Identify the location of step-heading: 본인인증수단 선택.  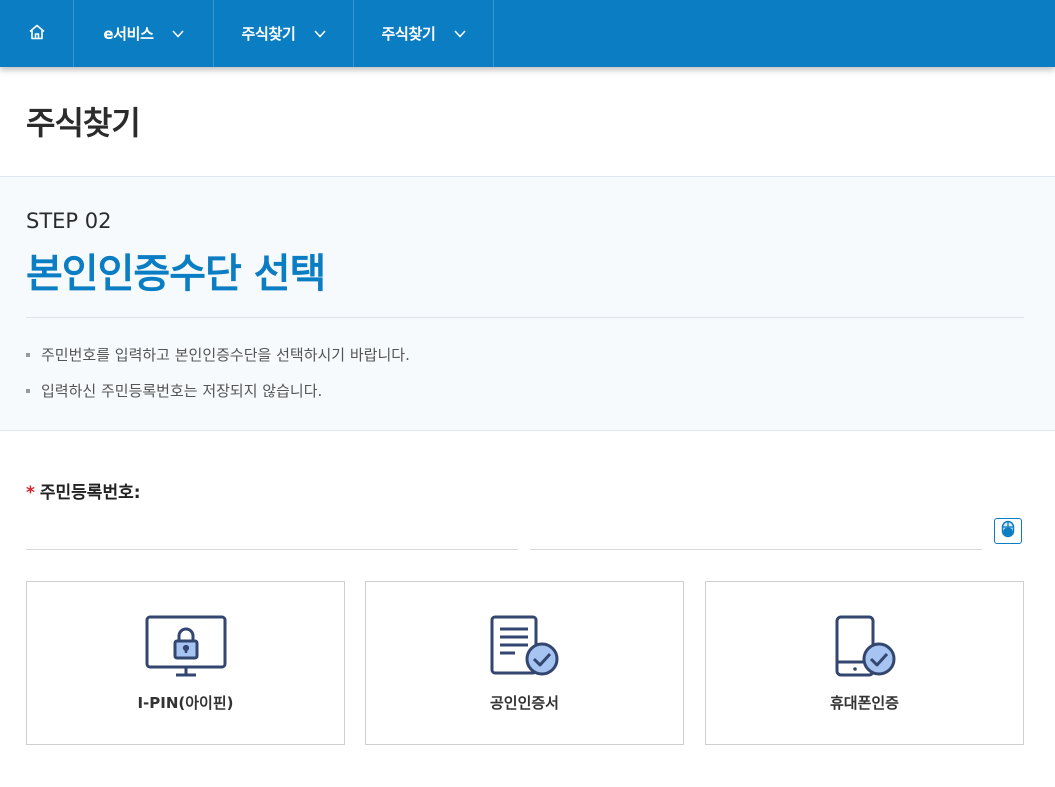
(176, 274).